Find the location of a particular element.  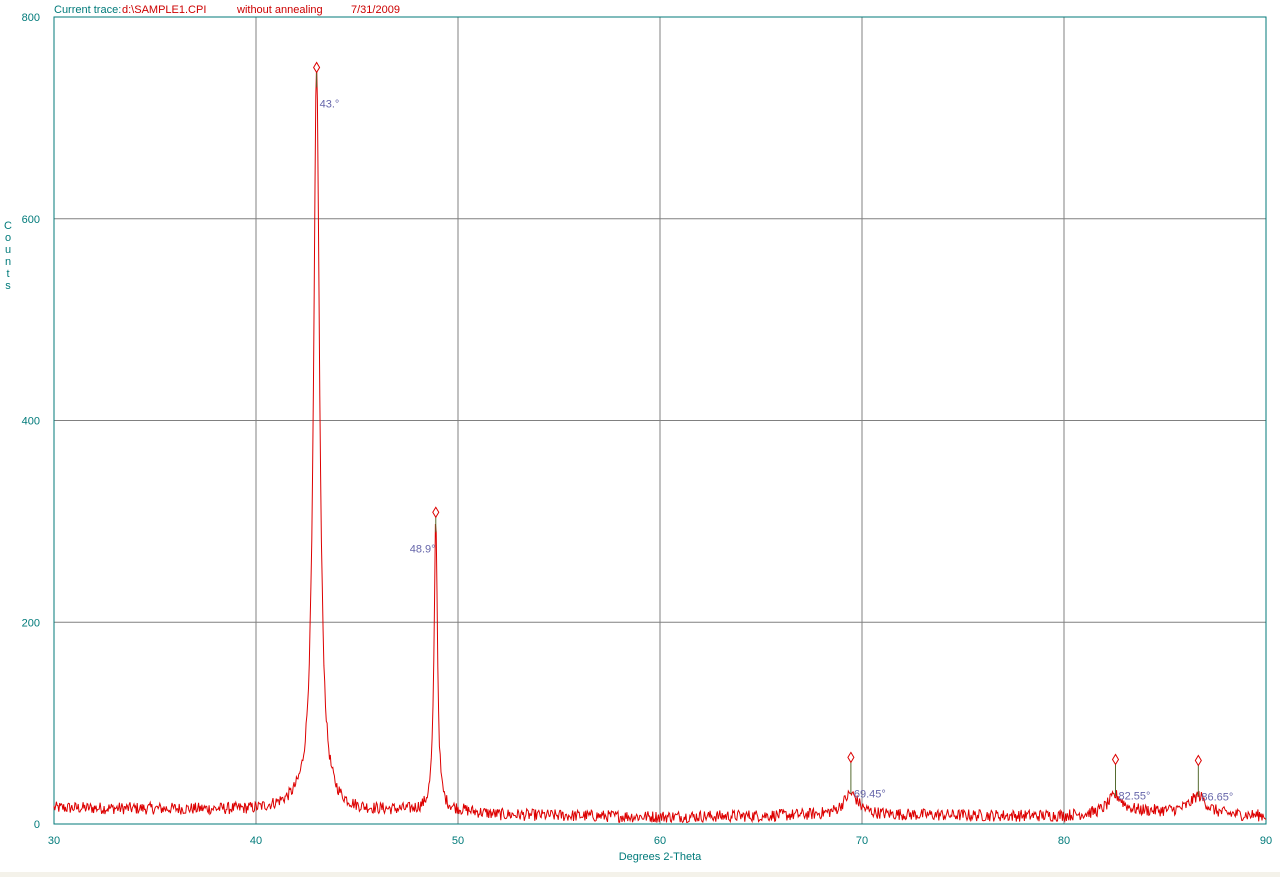

y-tick-label: 0 is located at coordinates (37, 825).